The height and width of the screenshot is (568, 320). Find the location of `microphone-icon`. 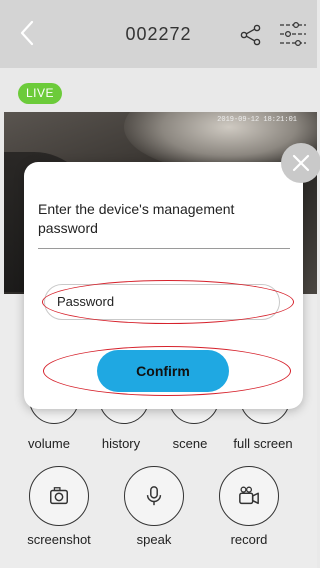

microphone-icon is located at coordinates (154, 496).